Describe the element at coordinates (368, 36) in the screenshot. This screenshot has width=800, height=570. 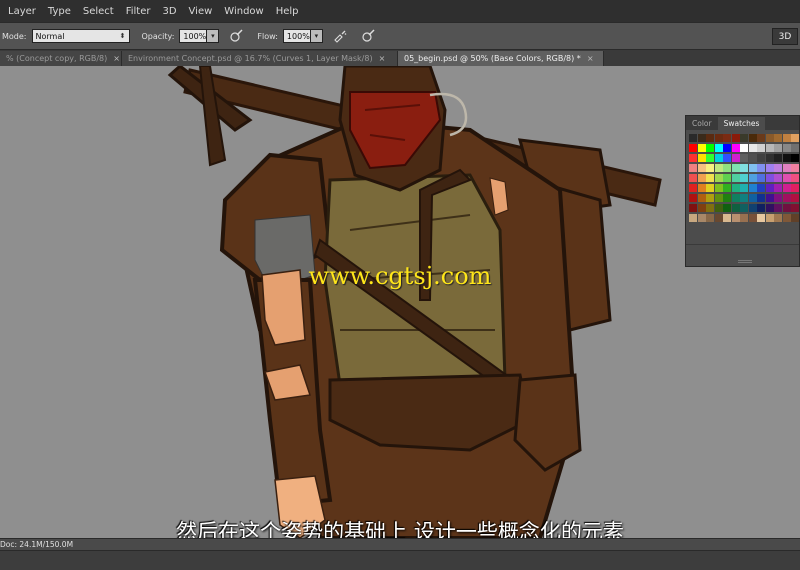
I see `pressure-size-icon` at that location.